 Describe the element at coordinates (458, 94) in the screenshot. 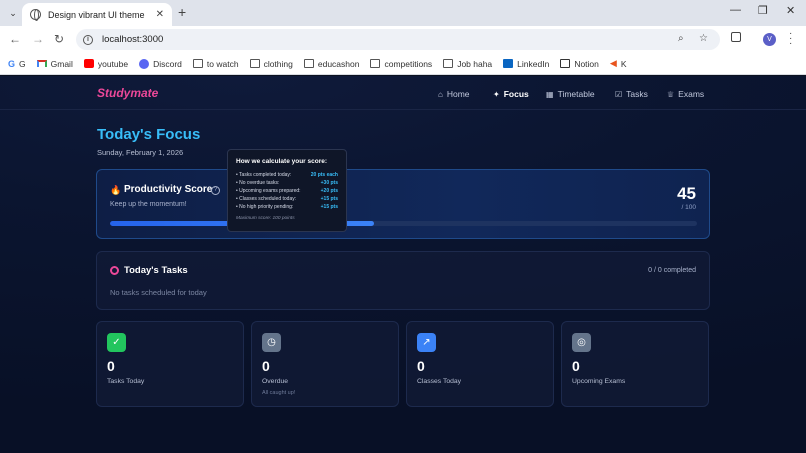

I see `nav-label: Home` at that location.